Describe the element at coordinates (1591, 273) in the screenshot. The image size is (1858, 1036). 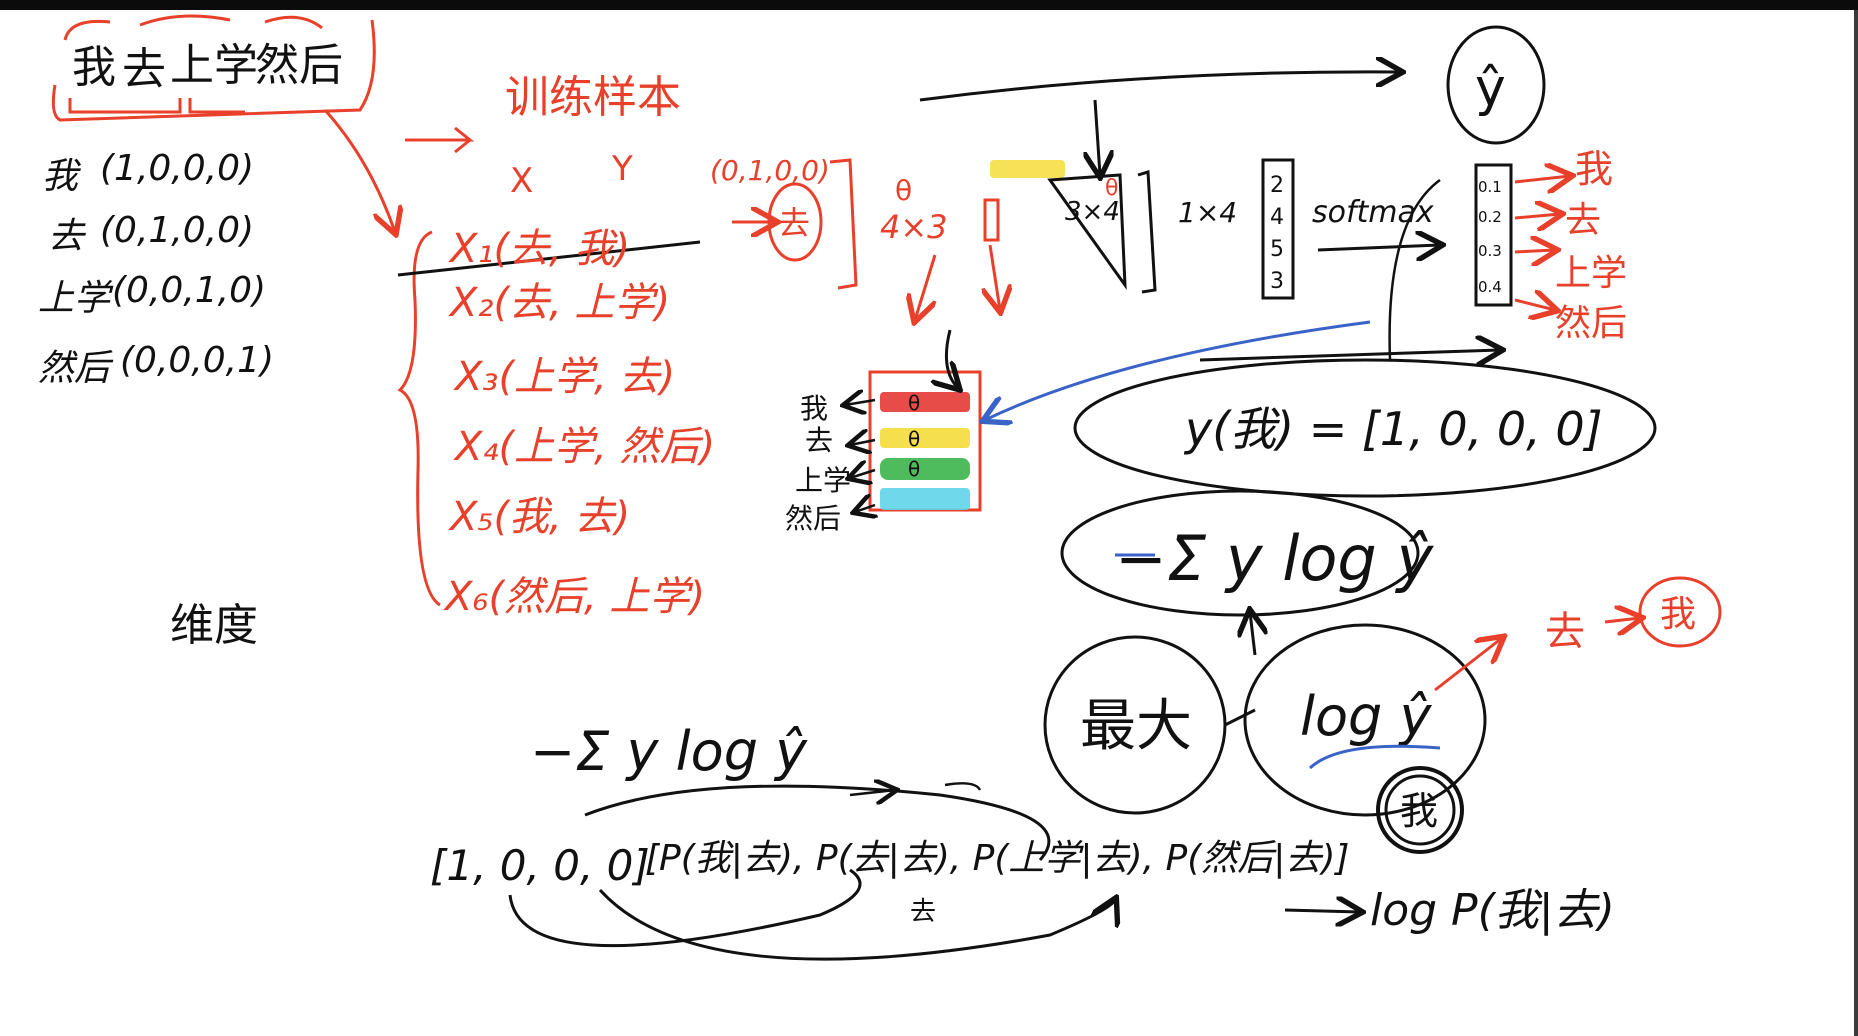
I see `prob-word-2: 上学` at that location.